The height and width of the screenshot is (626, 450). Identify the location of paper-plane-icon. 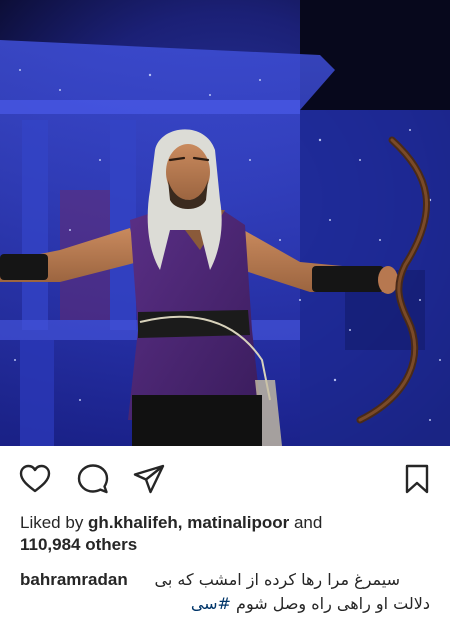
(149, 479).